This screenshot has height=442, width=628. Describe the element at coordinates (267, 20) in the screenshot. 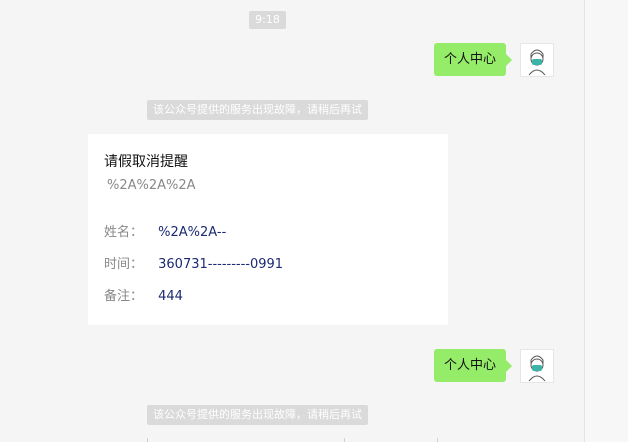

I see `timestamp-badge: 9:18` at that location.